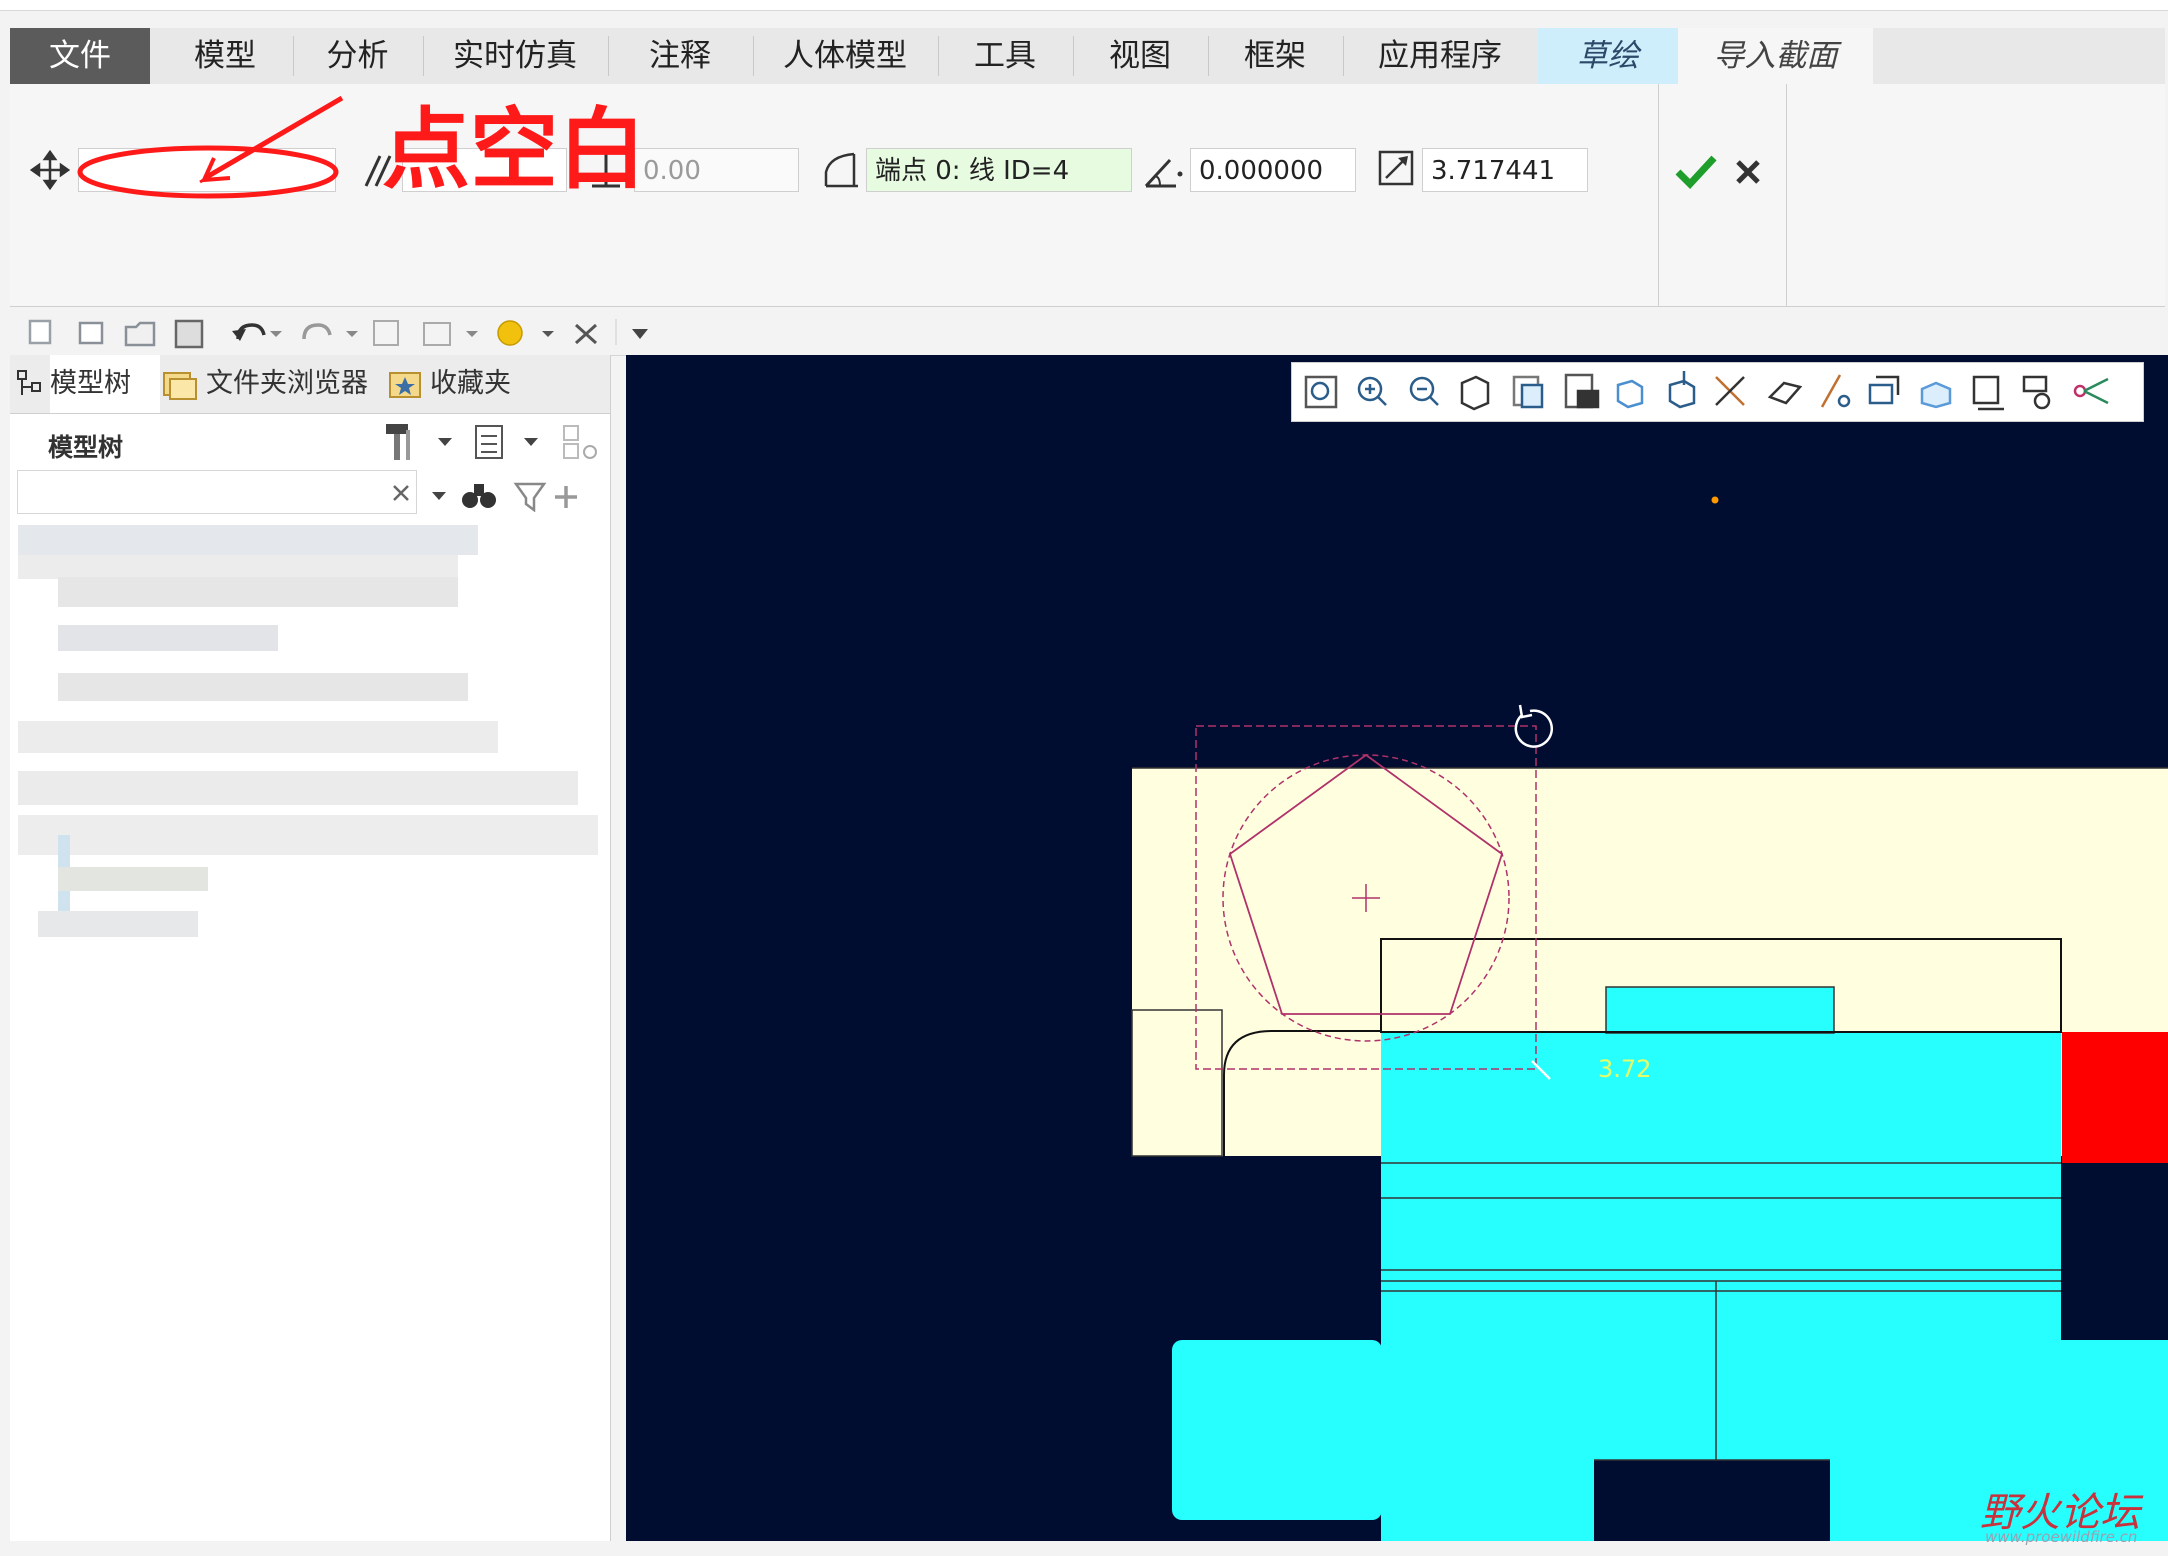 This screenshot has width=2168, height=1556. What do you see at coordinates (510, 333) in the screenshot?
I see `appearance-icon` at bounding box center [510, 333].